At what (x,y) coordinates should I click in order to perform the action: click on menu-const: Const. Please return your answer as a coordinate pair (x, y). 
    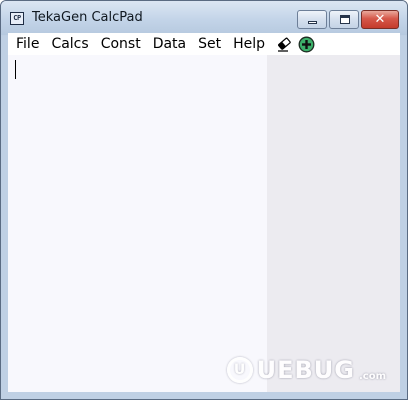
    Looking at the image, I should click on (121, 44).